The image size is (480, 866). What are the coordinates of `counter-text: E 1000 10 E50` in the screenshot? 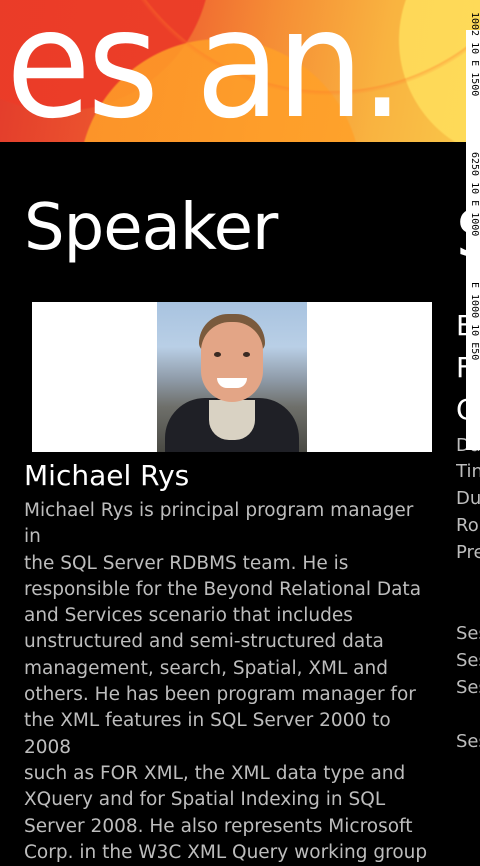 It's located at (474, 321).